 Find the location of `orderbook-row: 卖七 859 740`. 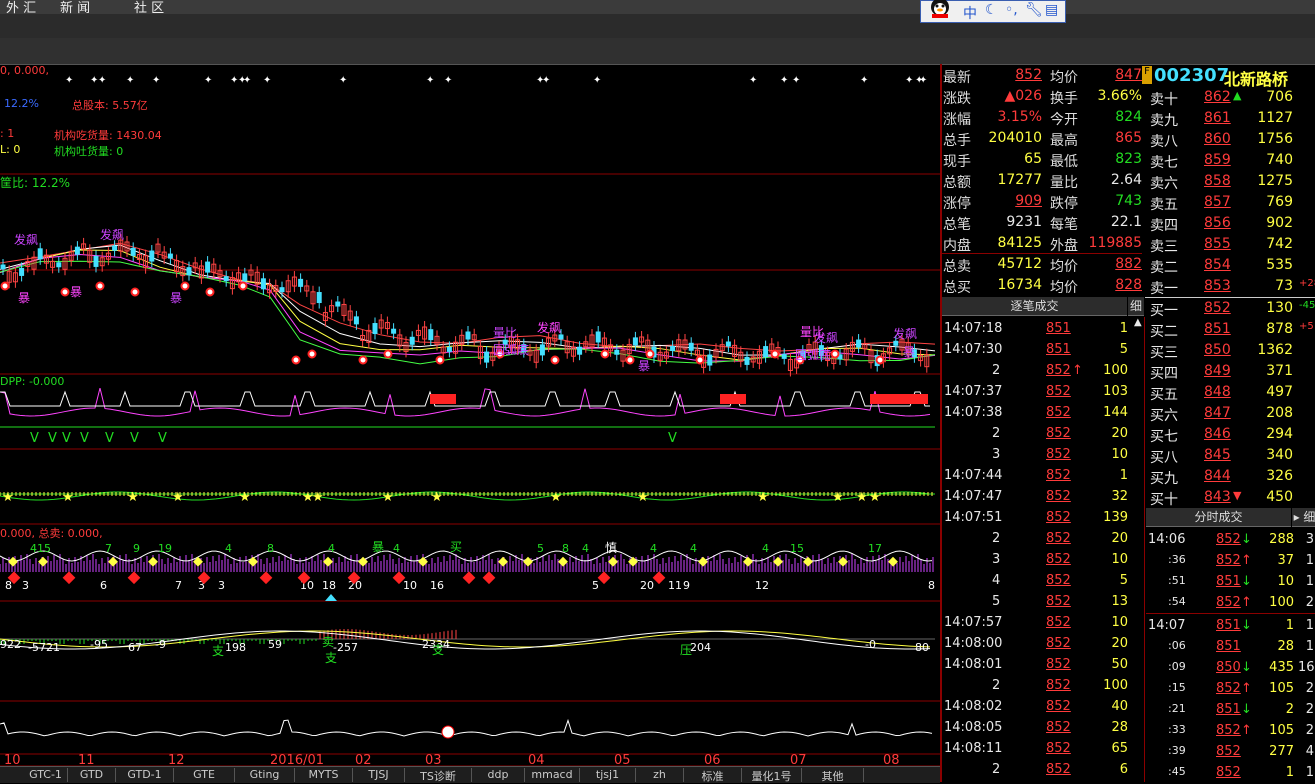

orderbook-row: 卖七 859 740 is located at coordinates (1231, 160).